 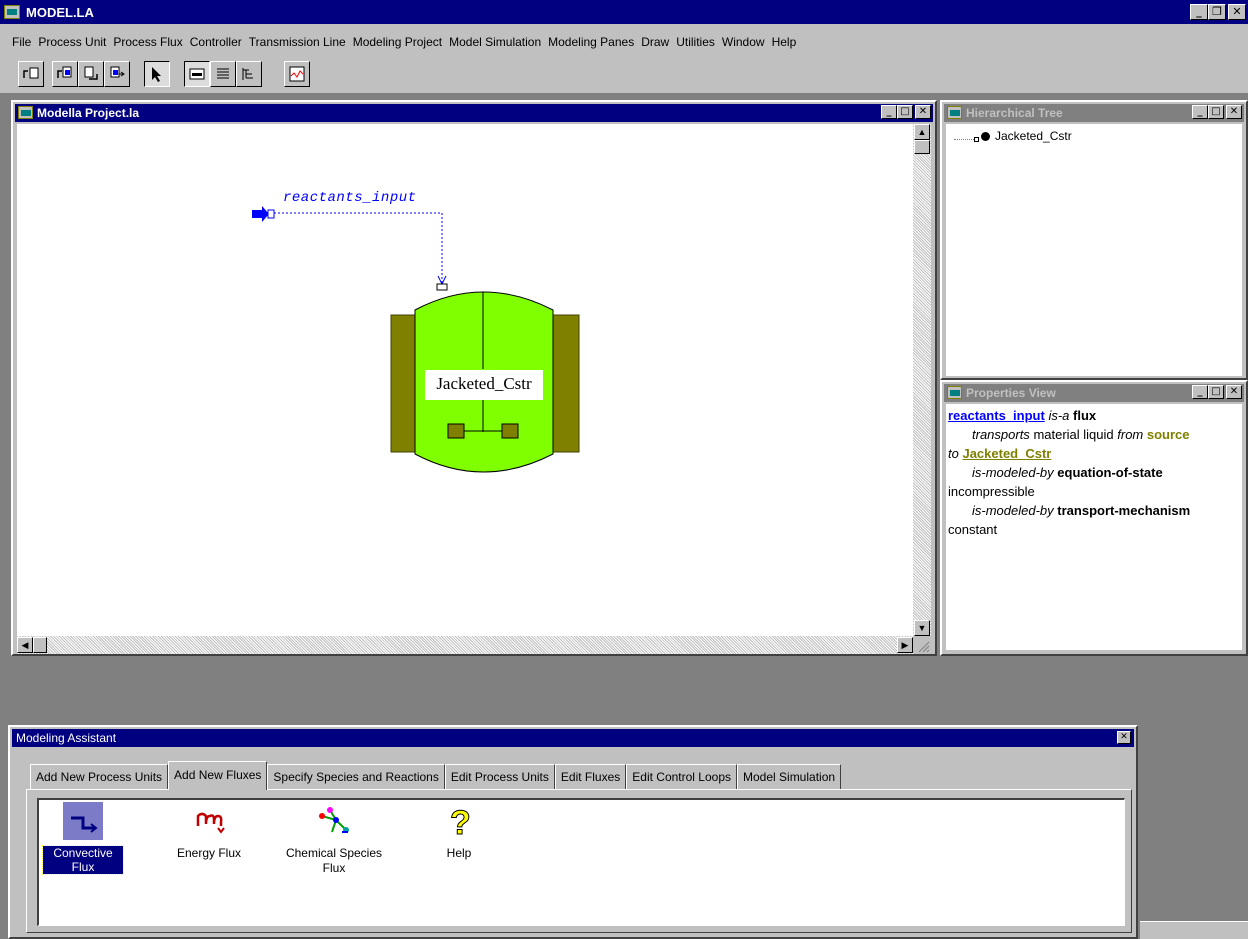 I want to click on chemical-species-flux-label: Chemical Species Flux, so click(x=334, y=860).